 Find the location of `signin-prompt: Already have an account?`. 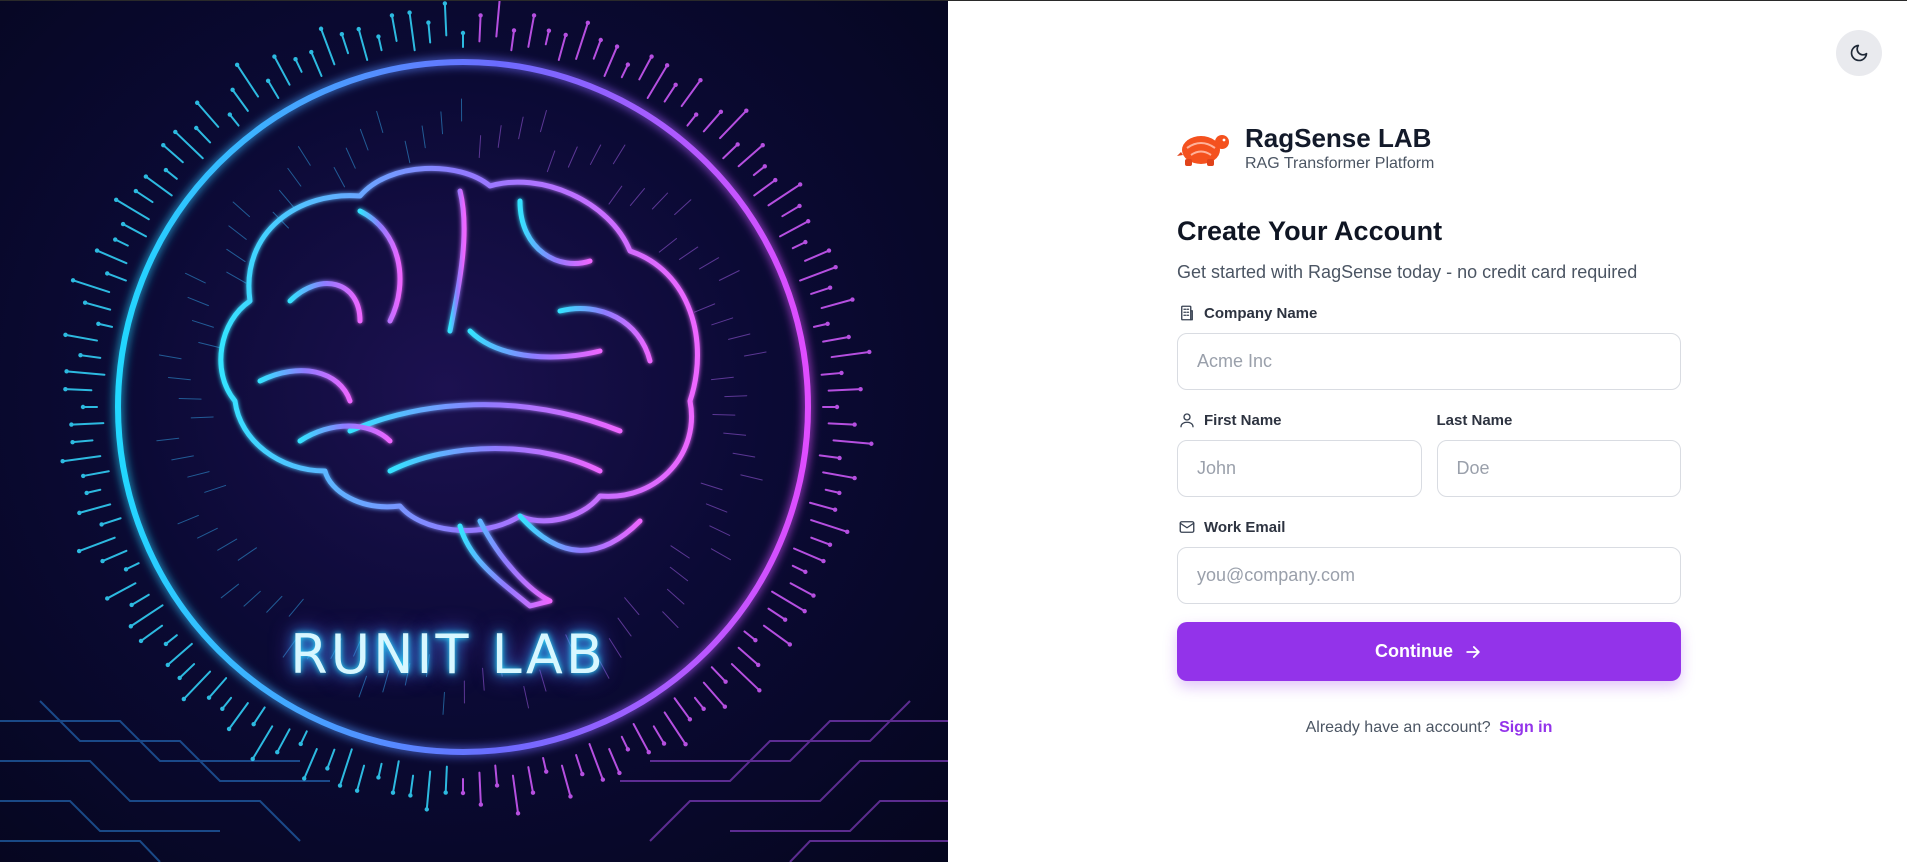

signin-prompt: Already have an account? is located at coordinates (1398, 727).